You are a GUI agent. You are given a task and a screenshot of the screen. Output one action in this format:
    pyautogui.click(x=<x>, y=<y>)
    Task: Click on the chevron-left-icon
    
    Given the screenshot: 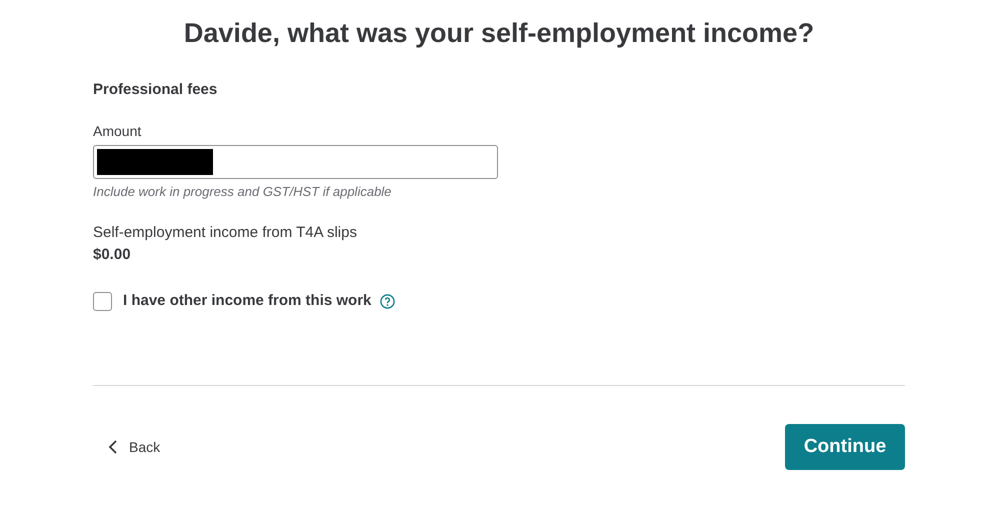 What is the action you would take?
    pyautogui.click(x=112, y=447)
    